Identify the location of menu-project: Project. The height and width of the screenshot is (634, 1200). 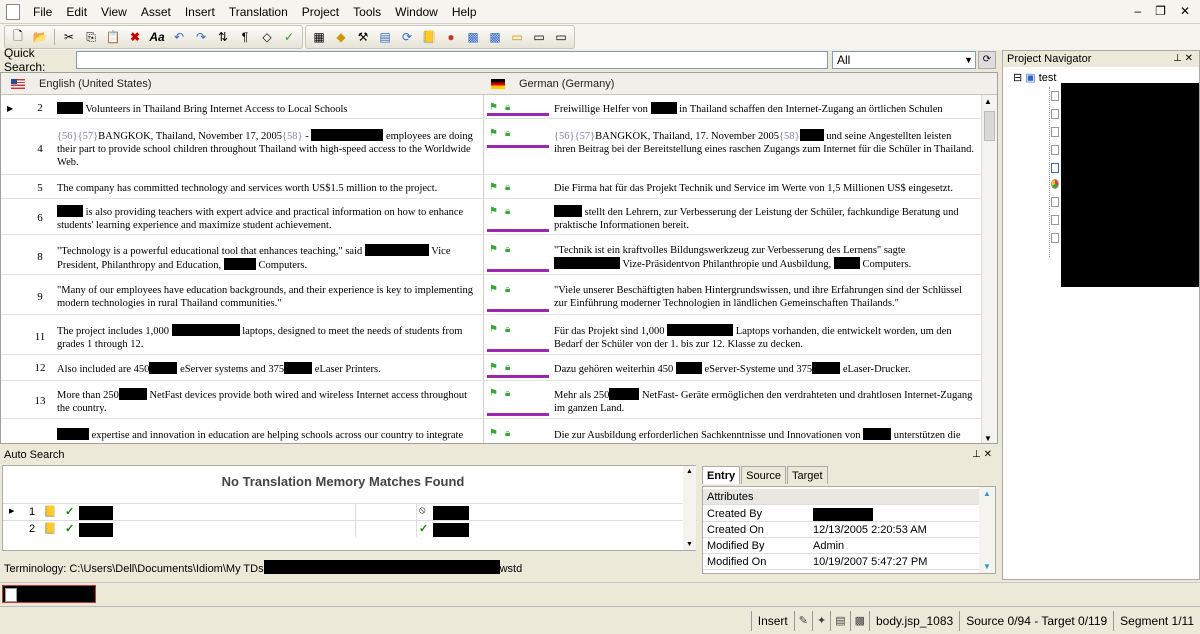
(320, 12).